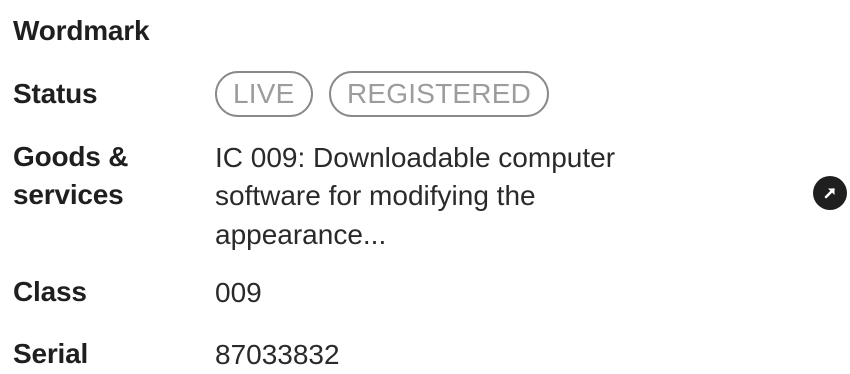 The image size is (850, 374). Describe the element at coordinates (51, 353) in the screenshot. I see `serial-label: Serial` at that location.